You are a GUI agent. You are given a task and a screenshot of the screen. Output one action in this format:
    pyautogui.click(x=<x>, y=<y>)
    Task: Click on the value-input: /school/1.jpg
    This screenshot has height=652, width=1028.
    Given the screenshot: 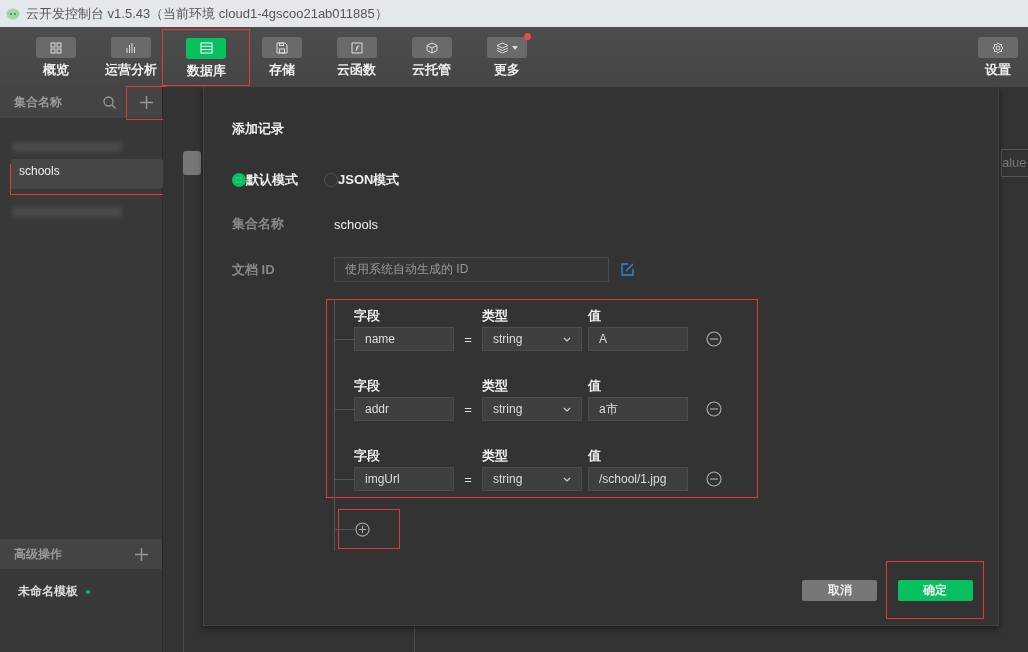 What is the action you would take?
    pyautogui.click(x=638, y=479)
    